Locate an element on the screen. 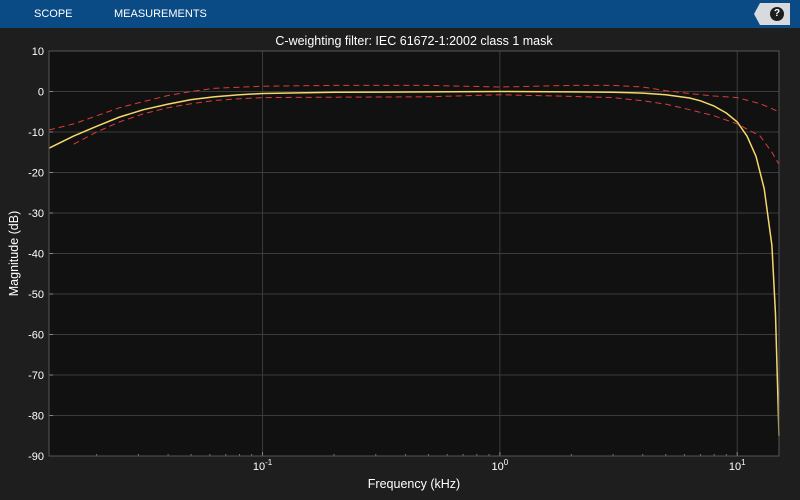 This screenshot has height=500, width=800. x-axis-label: Frequency (kHz) is located at coordinates (414, 484).